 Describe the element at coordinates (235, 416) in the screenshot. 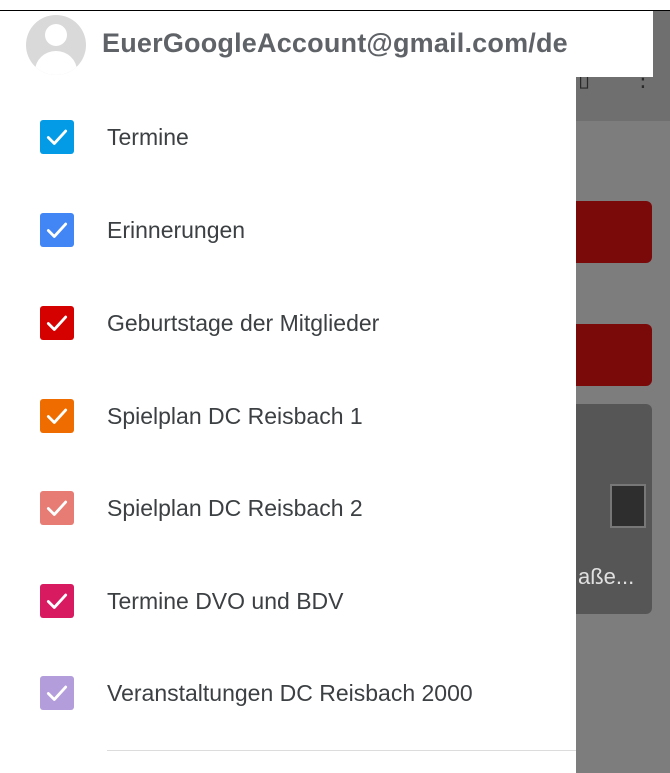

I see `calendar-label: Spielplan DC Reisbach 1` at that location.